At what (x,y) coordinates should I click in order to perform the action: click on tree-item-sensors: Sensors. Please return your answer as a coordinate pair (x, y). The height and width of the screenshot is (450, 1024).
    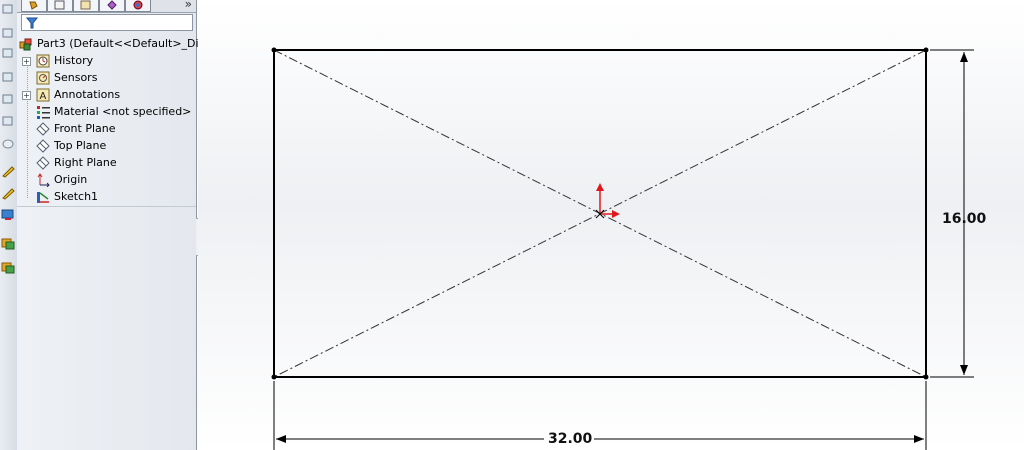
    Looking at the image, I should click on (66, 77).